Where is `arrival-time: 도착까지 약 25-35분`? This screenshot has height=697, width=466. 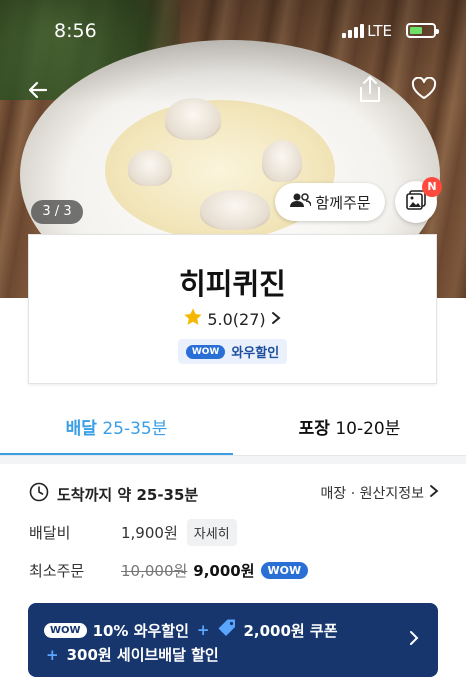
arrival-time: 도착까지 약 25-35분 is located at coordinates (113, 494).